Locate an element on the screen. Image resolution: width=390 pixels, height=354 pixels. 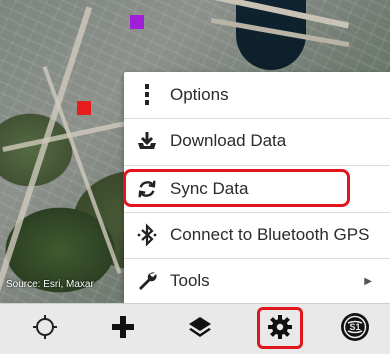
submenu-arrow-icon: ▶ is located at coordinates (368, 281).